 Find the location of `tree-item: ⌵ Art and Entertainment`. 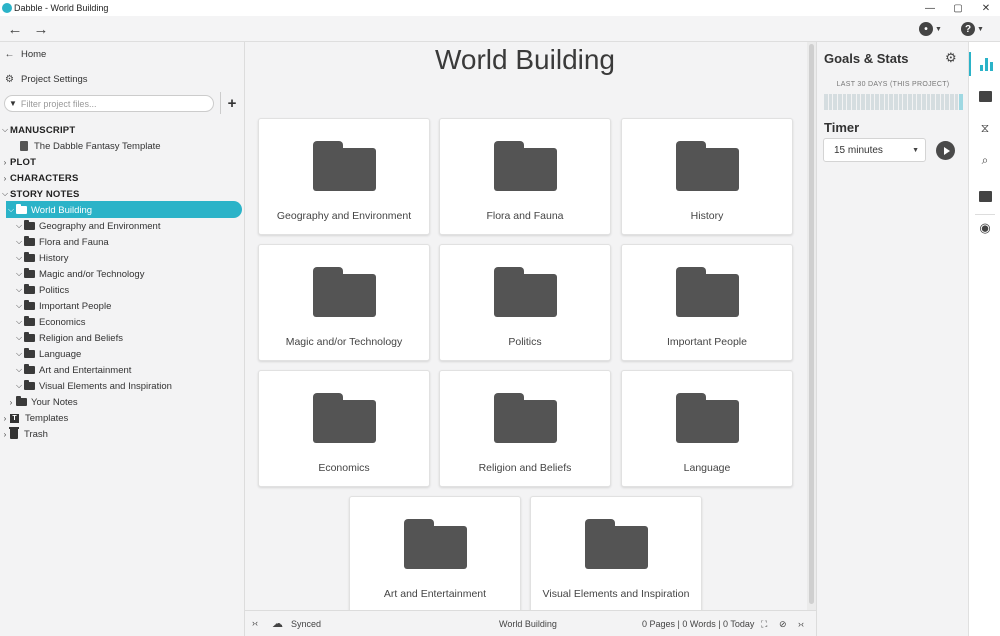

tree-item: ⌵ Art and Entertainment is located at coordinates (72, 370).